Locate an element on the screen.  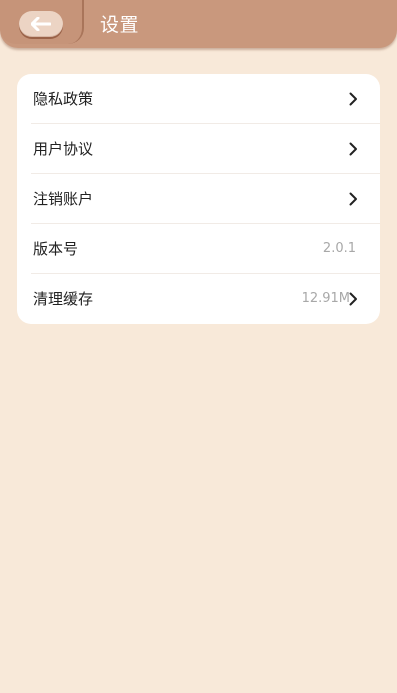
settings-item-label: 版本号 is located at coordinates (56, 249).